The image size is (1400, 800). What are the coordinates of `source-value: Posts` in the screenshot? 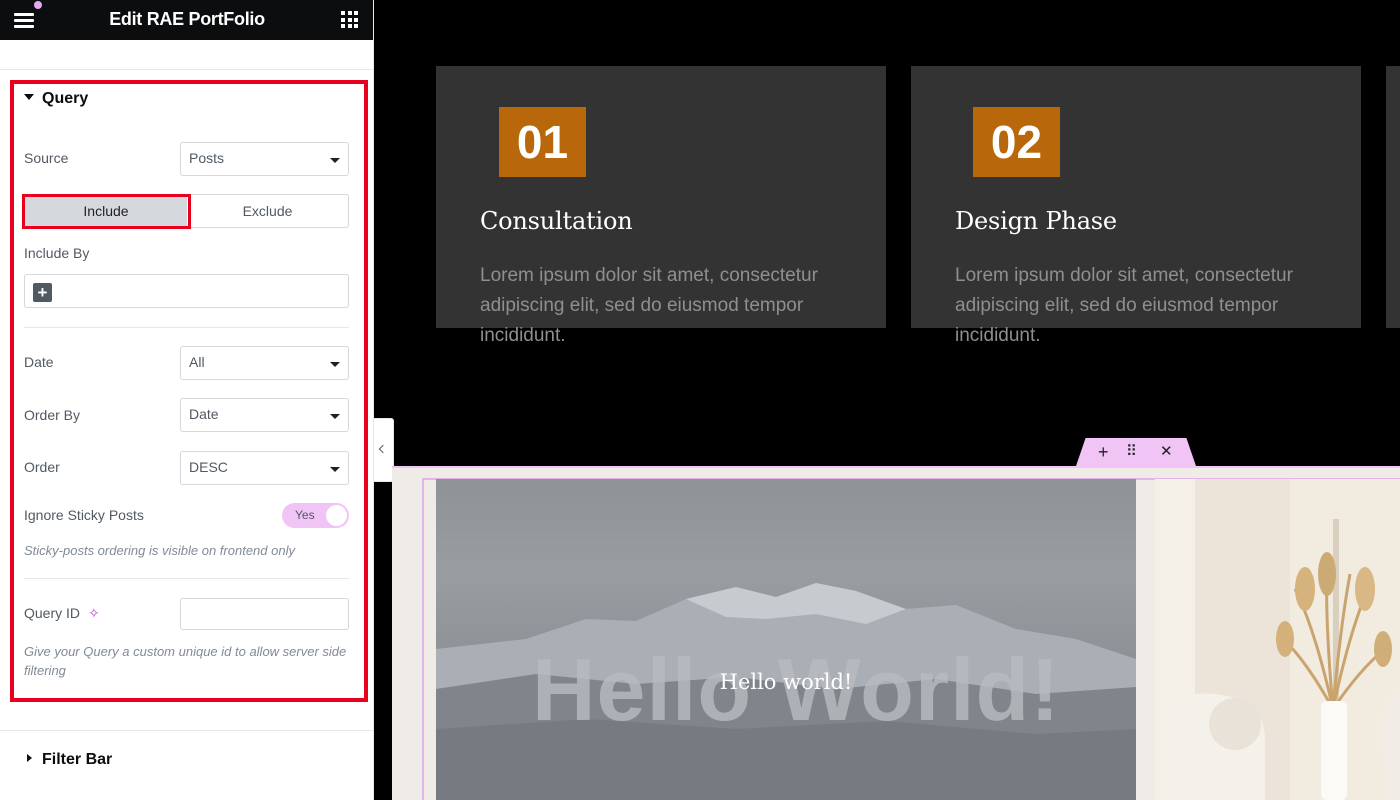 It's located at (207, 158).